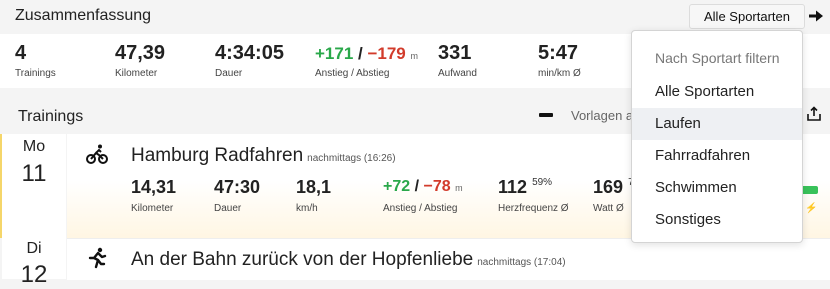  I want to click on summary-title: Zusammenfassung, so click(83, 15).